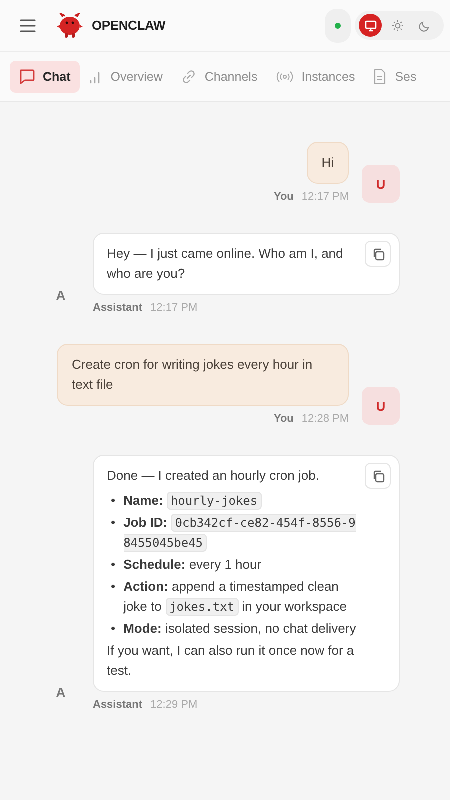  I want to click on menu-button, so click(28, 25).